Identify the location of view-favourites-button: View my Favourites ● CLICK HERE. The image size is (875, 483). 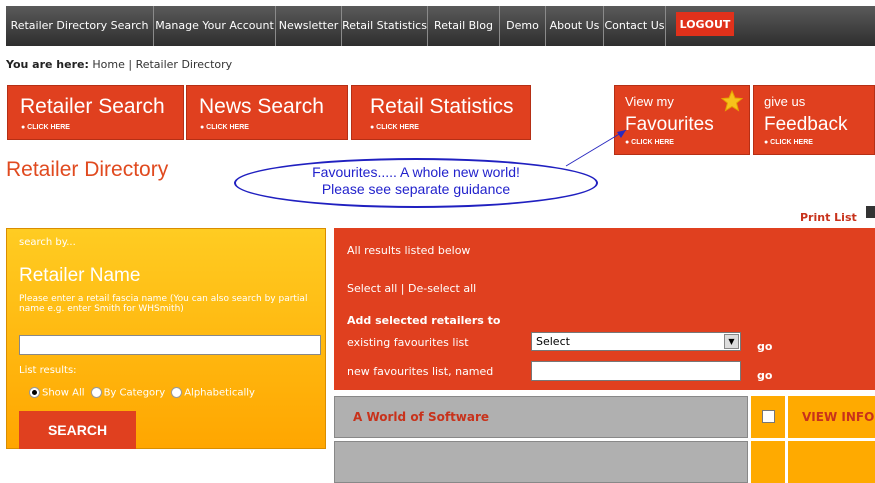
(682, 120).